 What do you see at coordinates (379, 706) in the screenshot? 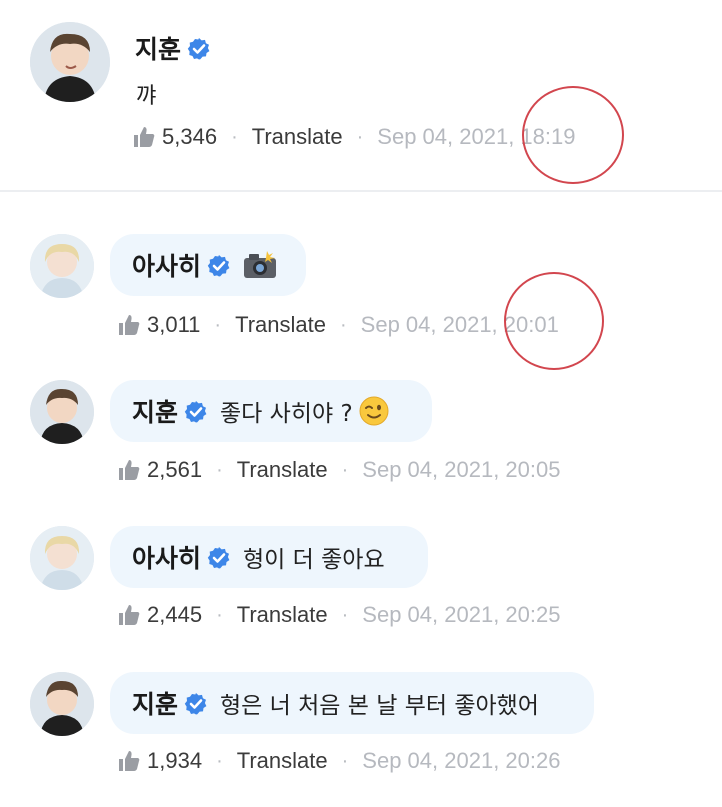
I see `comment-text: 형은 너 처음 본 날 부터 좋아했어` at bounding box center [379, 706].